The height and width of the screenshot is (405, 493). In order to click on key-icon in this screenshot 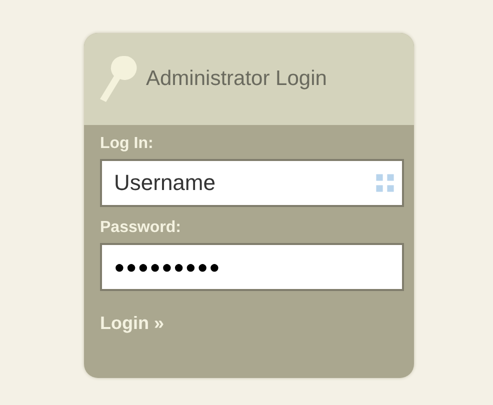, I will do `click(118, 79)`.